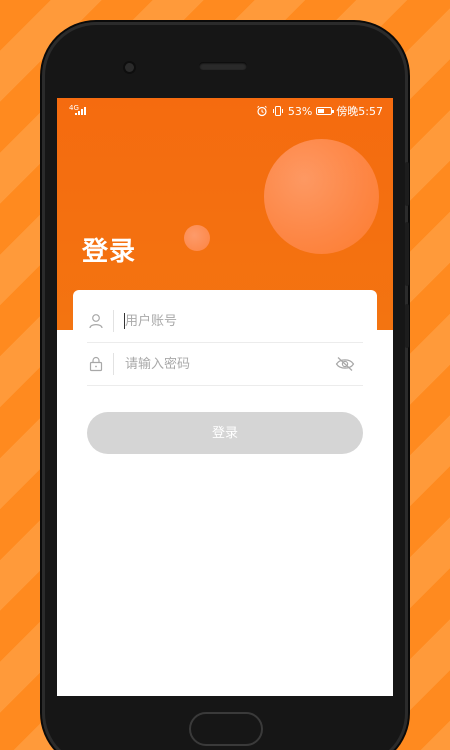  What do you see at coordinates (80, 111) in the screenshot?
I see `signal-icon` at bounding box center [80, 111].